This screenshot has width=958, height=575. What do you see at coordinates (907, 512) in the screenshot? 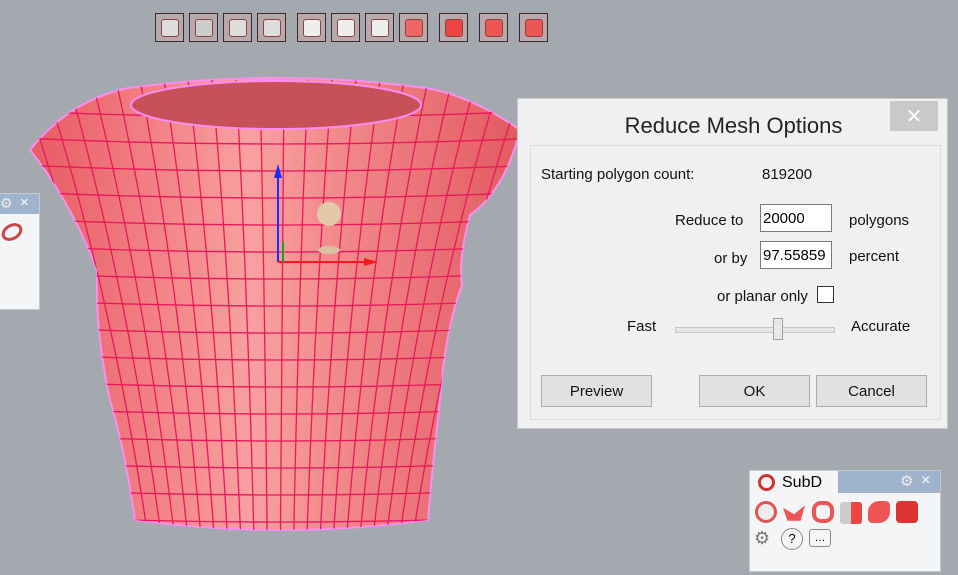
I see `subd-history-icon` at bounding box center [907, 512].